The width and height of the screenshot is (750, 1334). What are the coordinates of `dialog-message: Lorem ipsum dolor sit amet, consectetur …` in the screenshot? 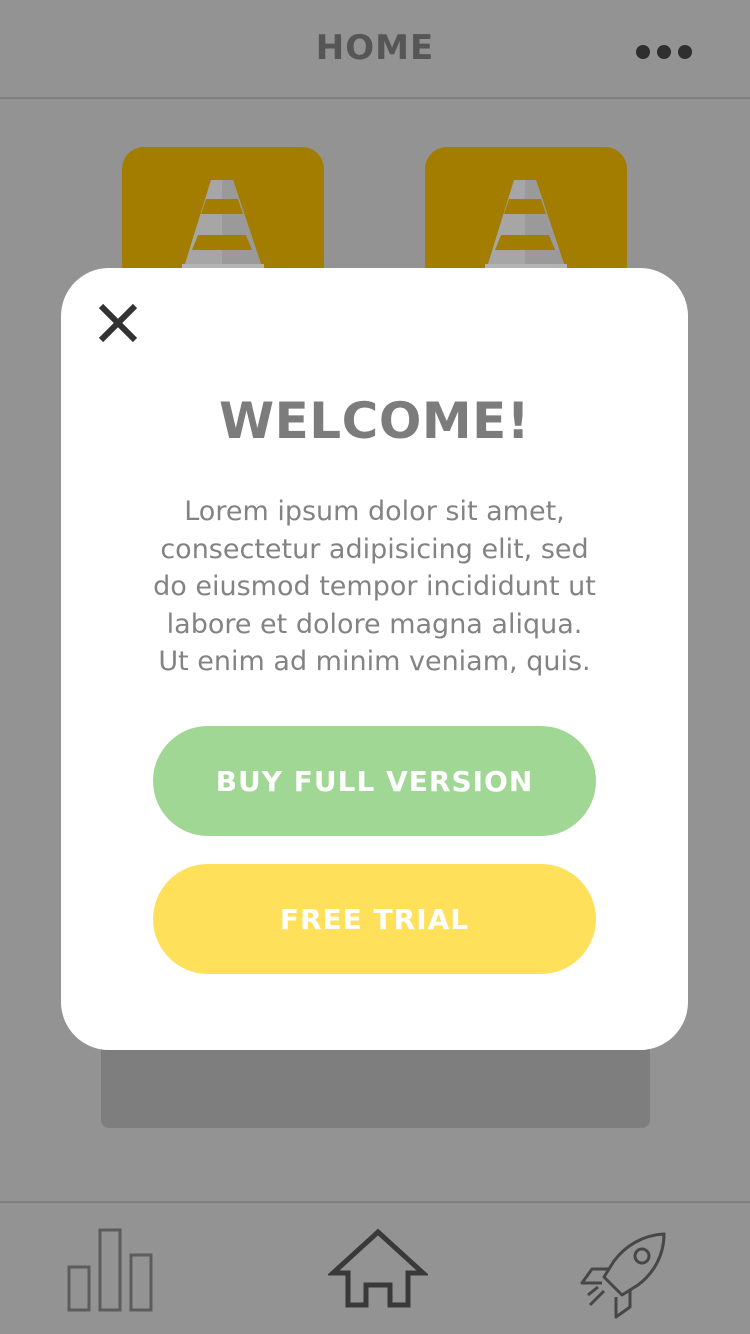 It's located at (374, 587).